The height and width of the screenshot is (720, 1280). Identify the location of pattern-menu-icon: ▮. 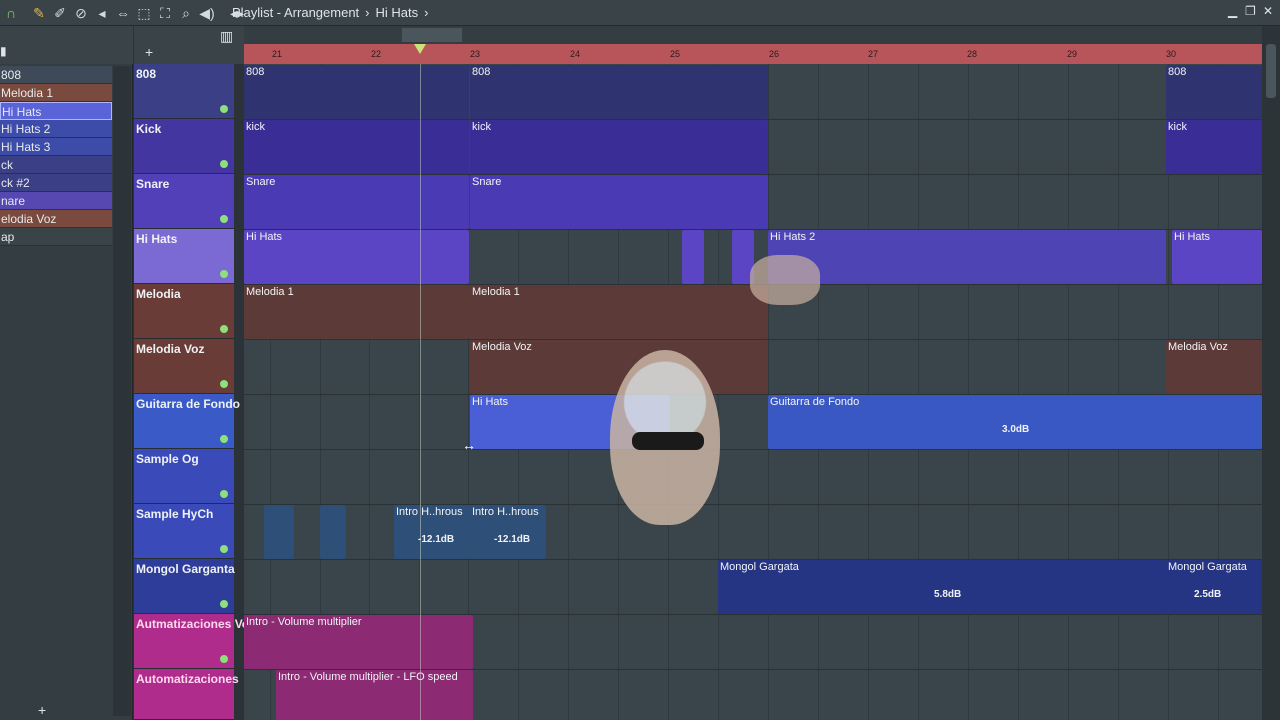
(3, 51).